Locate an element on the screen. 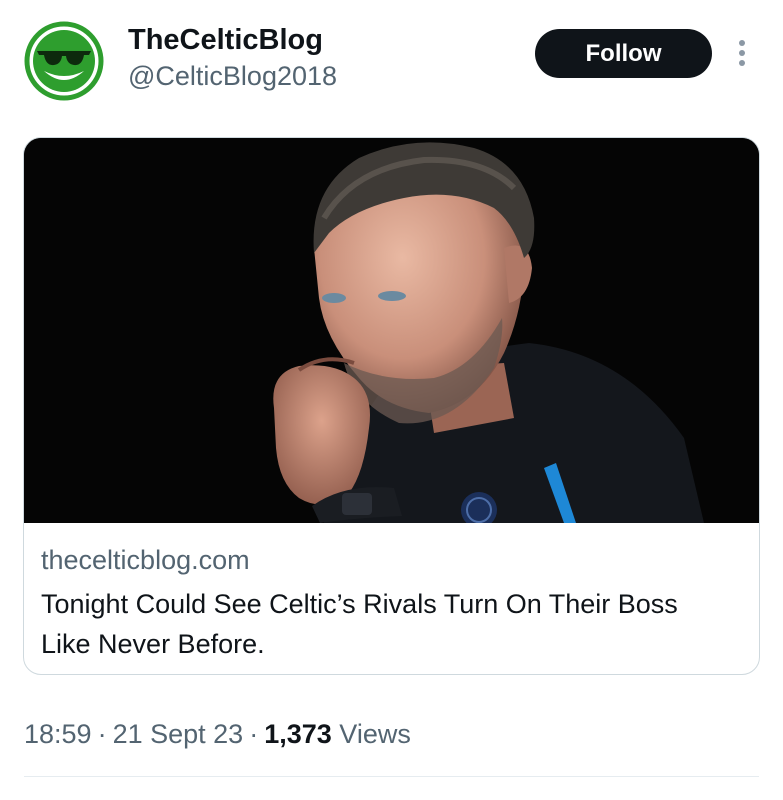 The height and width of the screenshot is (800, 783). views-label: Views is located at coordinates (375, 734).